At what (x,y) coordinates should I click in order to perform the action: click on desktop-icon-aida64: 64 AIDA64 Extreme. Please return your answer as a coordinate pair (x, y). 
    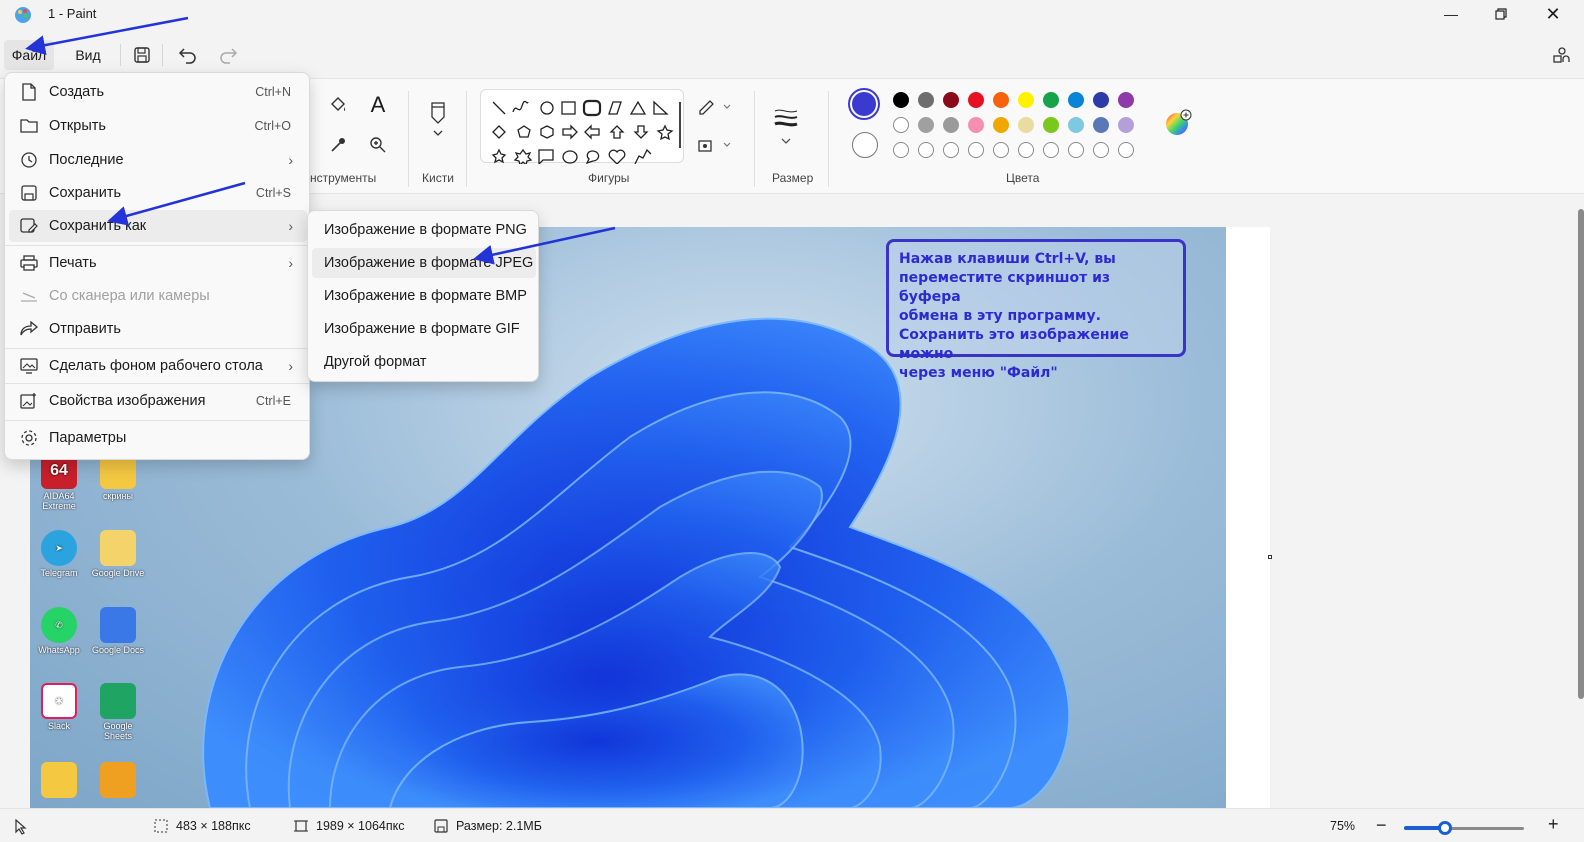
    Looking at the image, I should click on (59, 482).